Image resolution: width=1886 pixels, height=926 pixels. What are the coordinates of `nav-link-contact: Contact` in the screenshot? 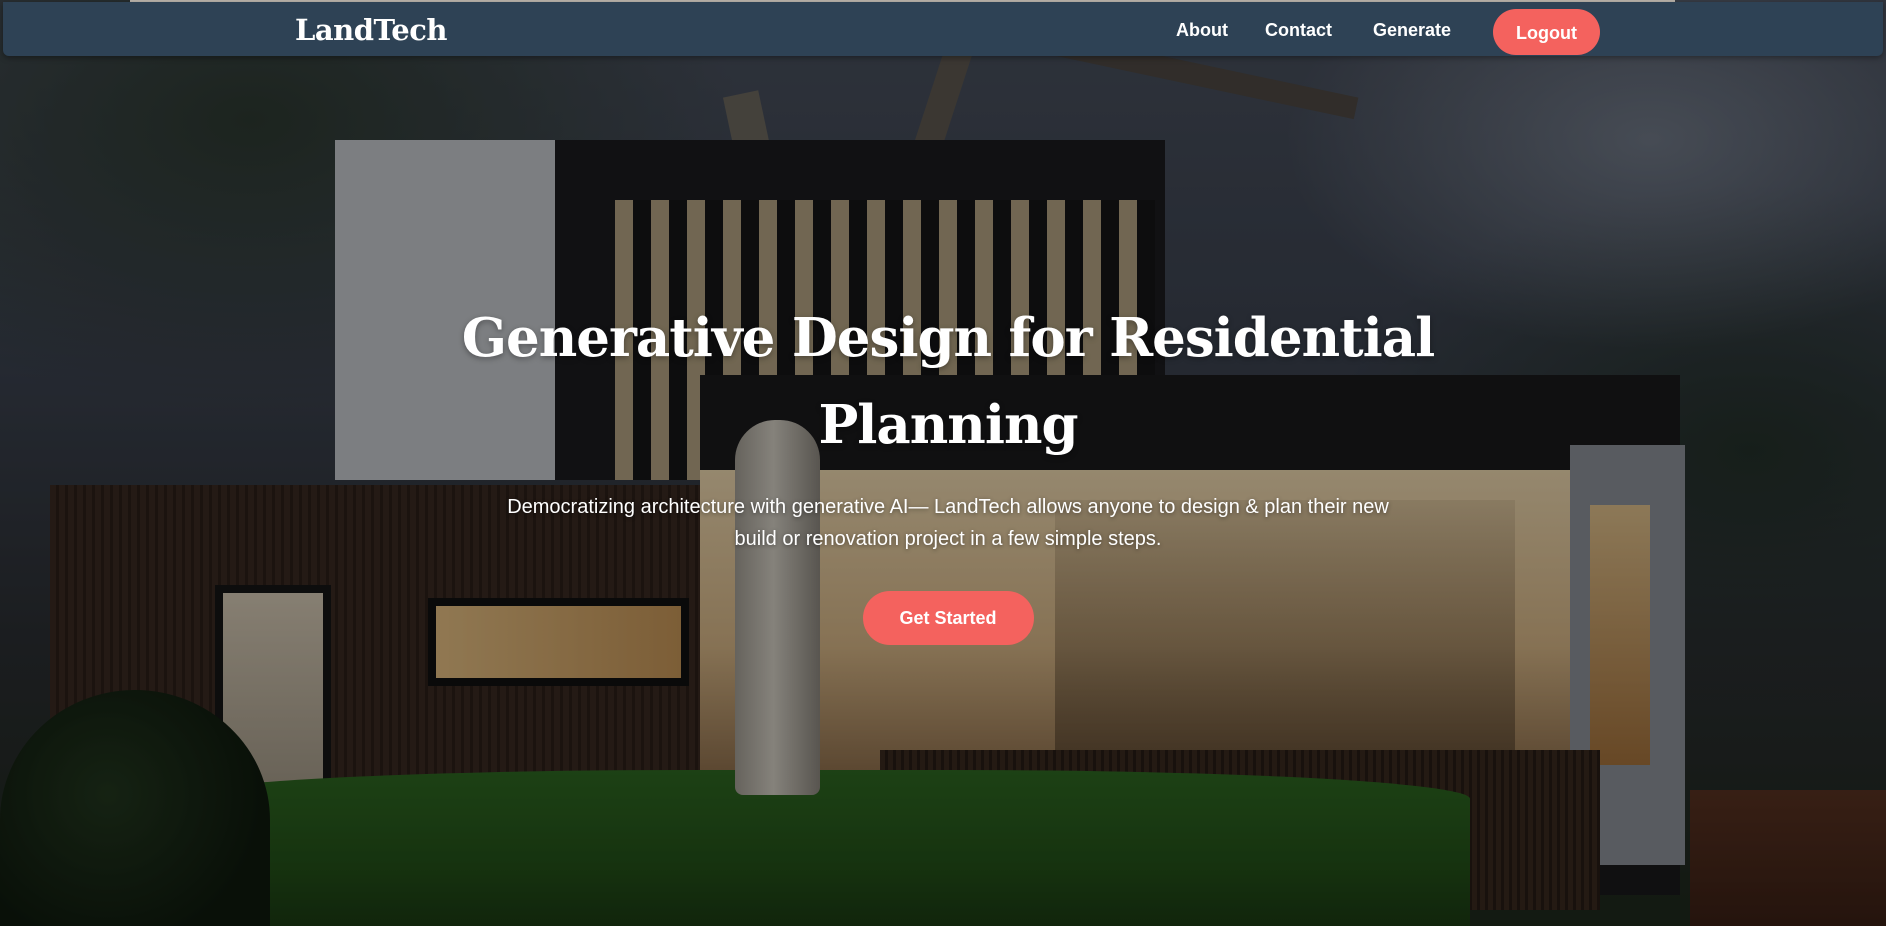 It's located at (1298, 30).